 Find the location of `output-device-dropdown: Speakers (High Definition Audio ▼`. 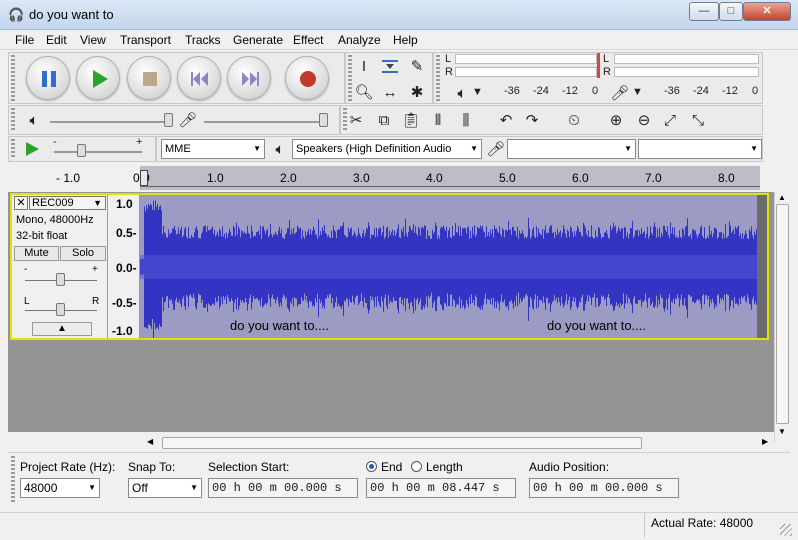

output-device-dropdown: Speakers (High Definition Audio ▼ is located at coordinates (387, 149).